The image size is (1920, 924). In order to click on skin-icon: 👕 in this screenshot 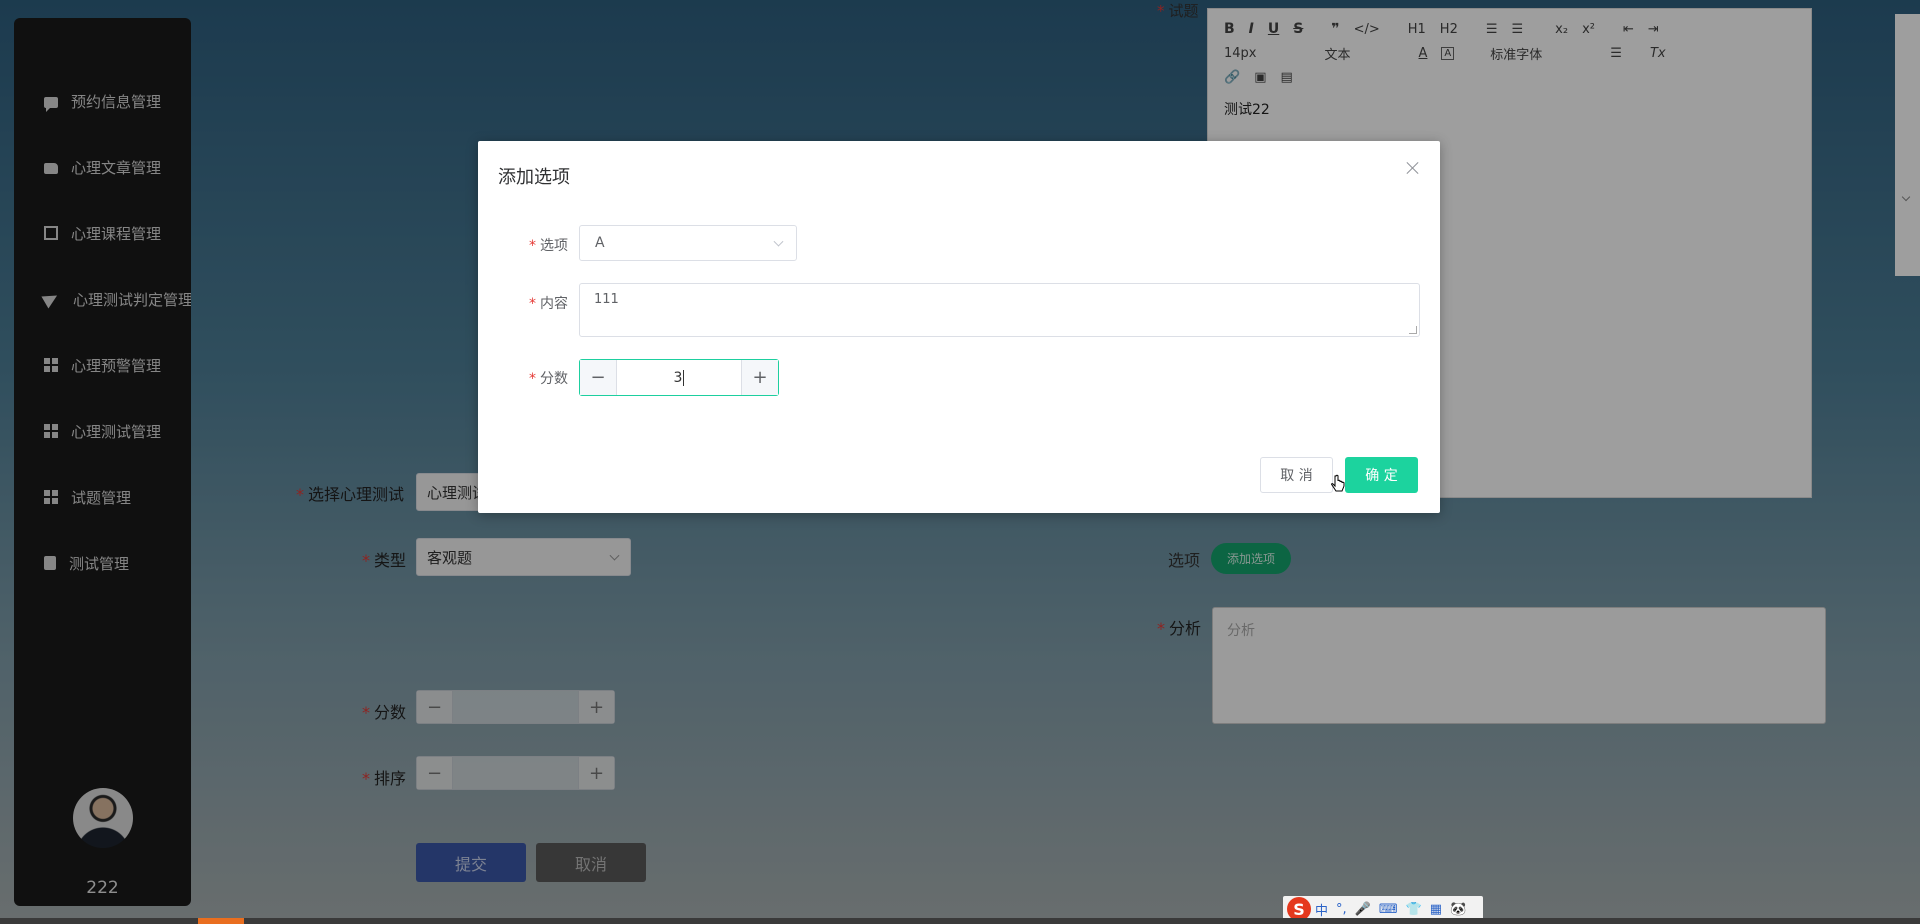, I will do `click(1414, 909)`.